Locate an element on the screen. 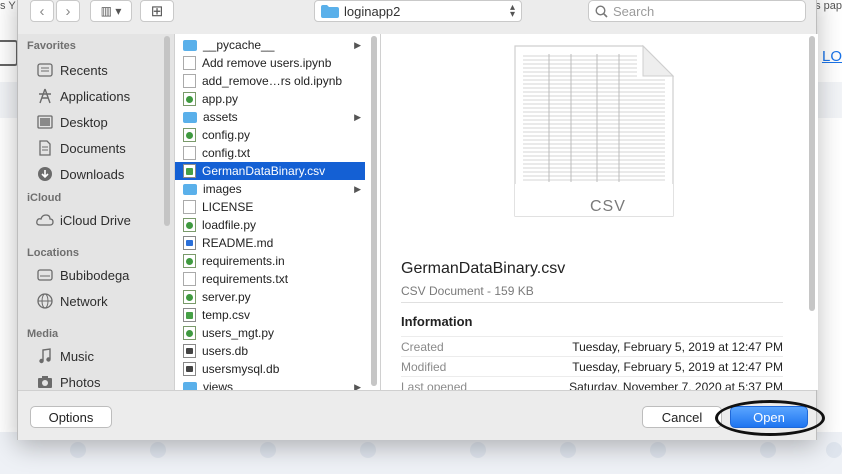 Image resolution: width=842 pixels, height=474 pixels. sidebar-item-recents: Recents is located at coordinates (72, 70).